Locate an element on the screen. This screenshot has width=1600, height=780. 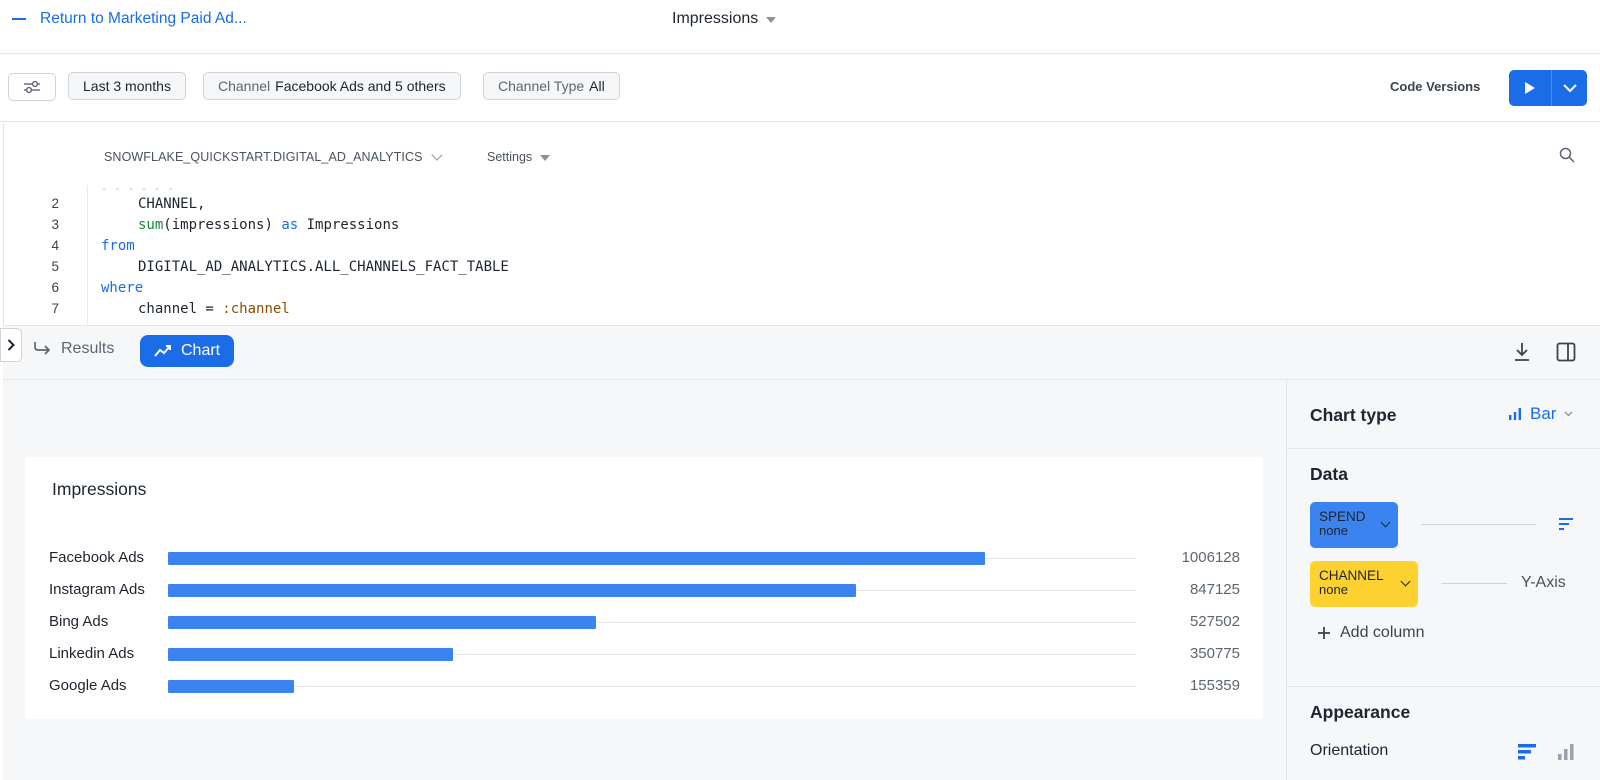
divider is located at coordinates (1443, 686).